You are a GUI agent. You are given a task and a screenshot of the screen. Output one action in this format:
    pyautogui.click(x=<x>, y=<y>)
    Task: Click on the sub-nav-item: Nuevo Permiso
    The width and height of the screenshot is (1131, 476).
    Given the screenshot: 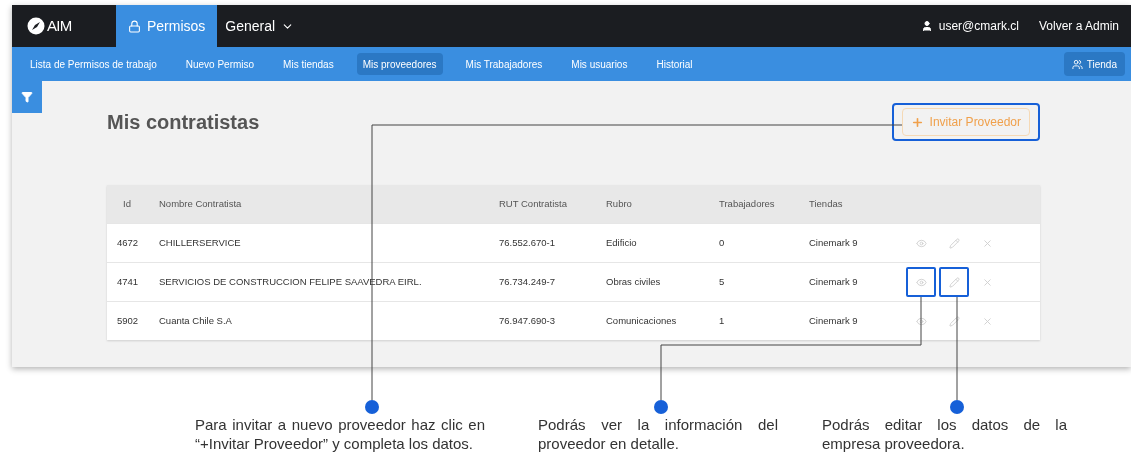 What is the action you would take?
    pyautogui.click(x=220, y=64)
    